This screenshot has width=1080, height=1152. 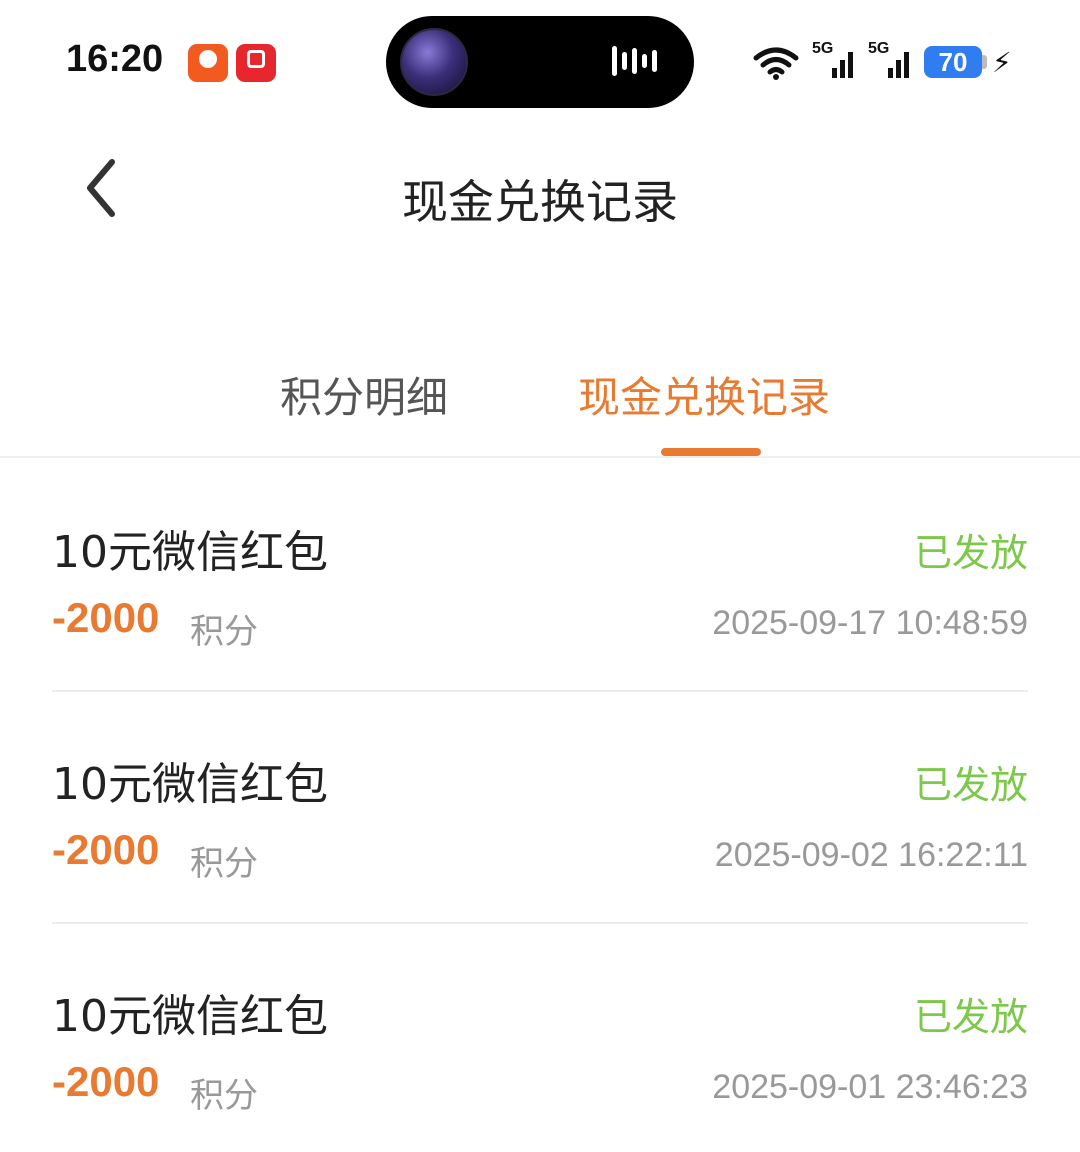 What do you see at coordinates (1002, 62) in the screenshot?
I see `charging-bolt-icon: ⚡` at bounding box center [1002, 62].